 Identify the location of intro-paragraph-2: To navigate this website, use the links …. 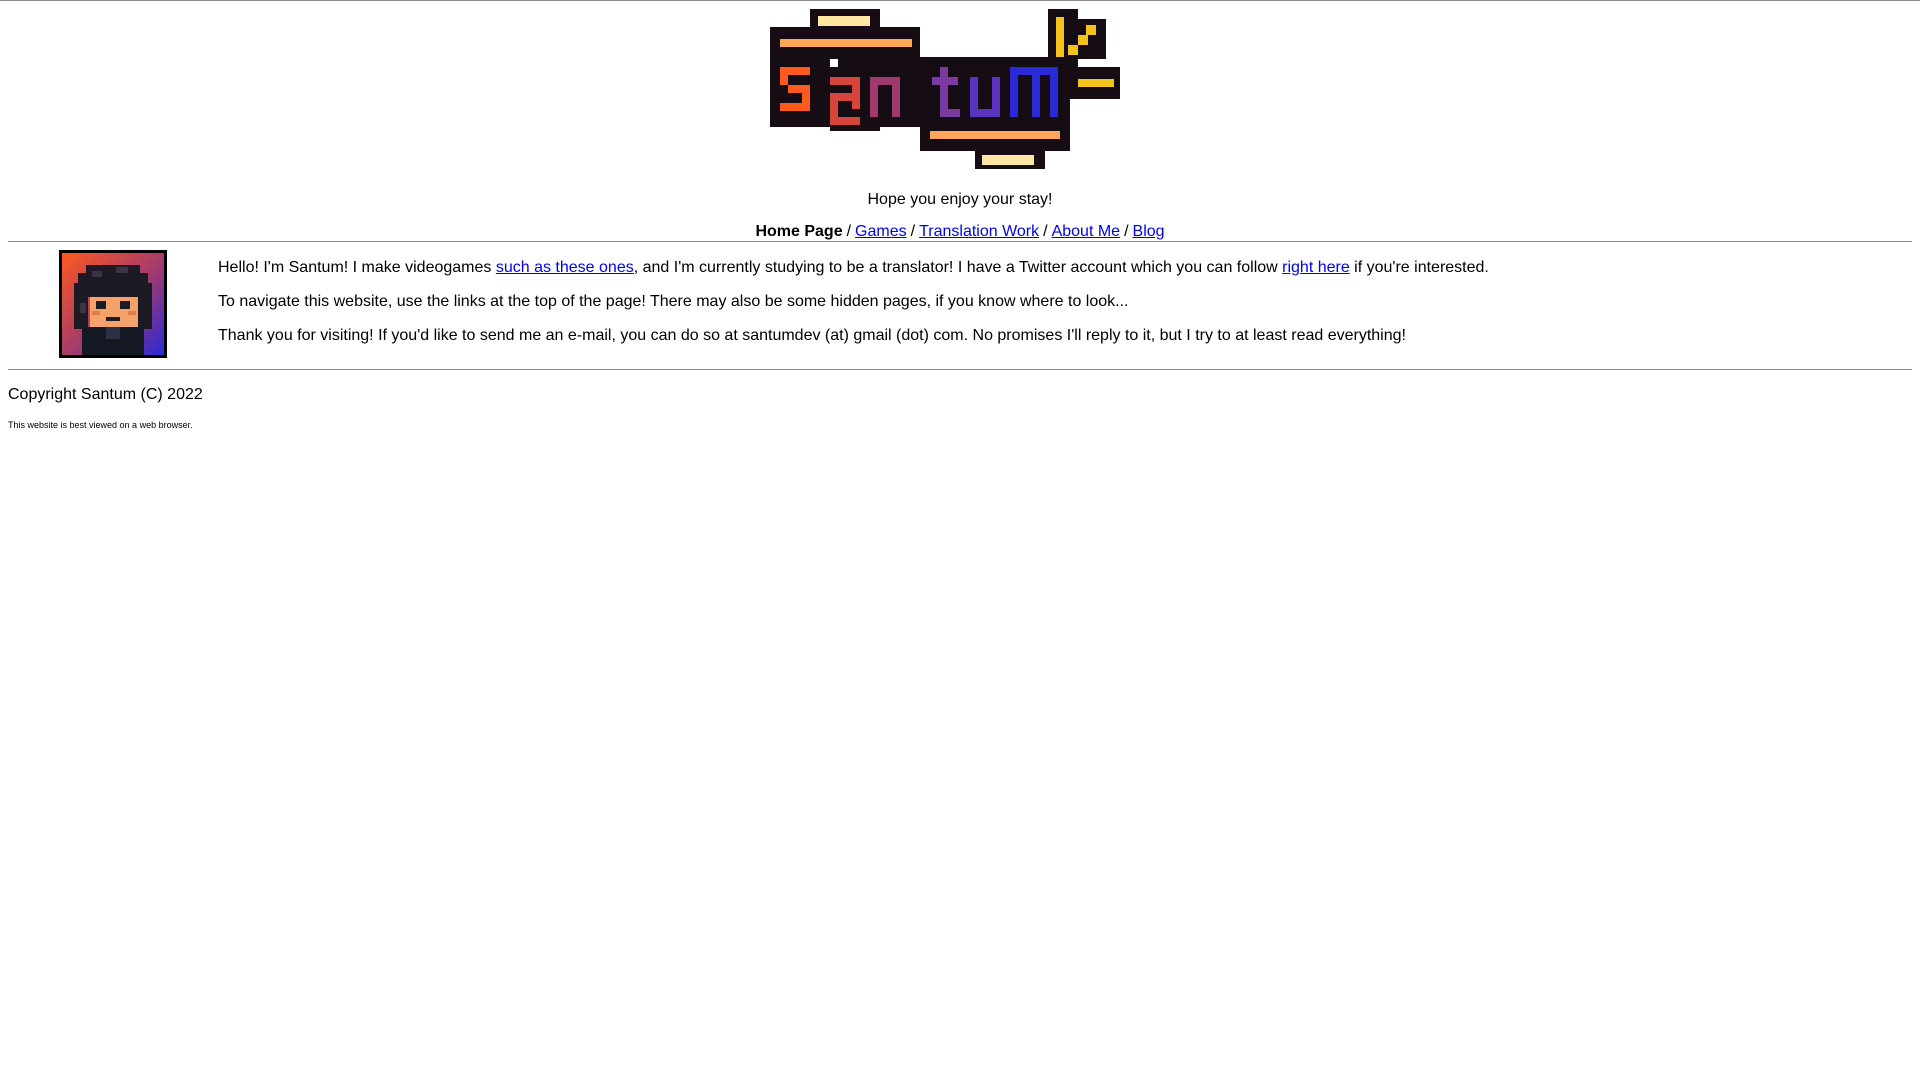
(673, 301).